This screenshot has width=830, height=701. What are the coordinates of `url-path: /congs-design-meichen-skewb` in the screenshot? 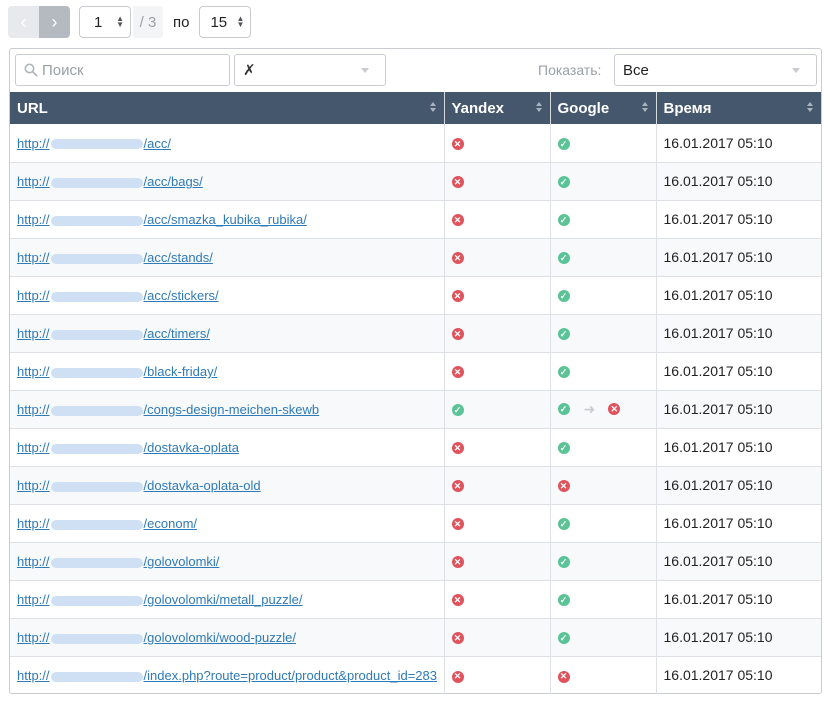 It's located at (231, 409).